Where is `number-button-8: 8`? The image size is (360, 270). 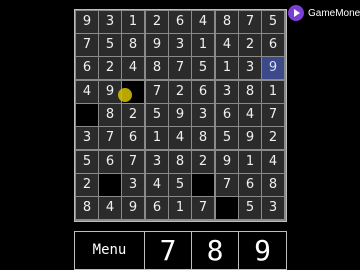
number-button-8: 8 is located at coordinates (215, 250).